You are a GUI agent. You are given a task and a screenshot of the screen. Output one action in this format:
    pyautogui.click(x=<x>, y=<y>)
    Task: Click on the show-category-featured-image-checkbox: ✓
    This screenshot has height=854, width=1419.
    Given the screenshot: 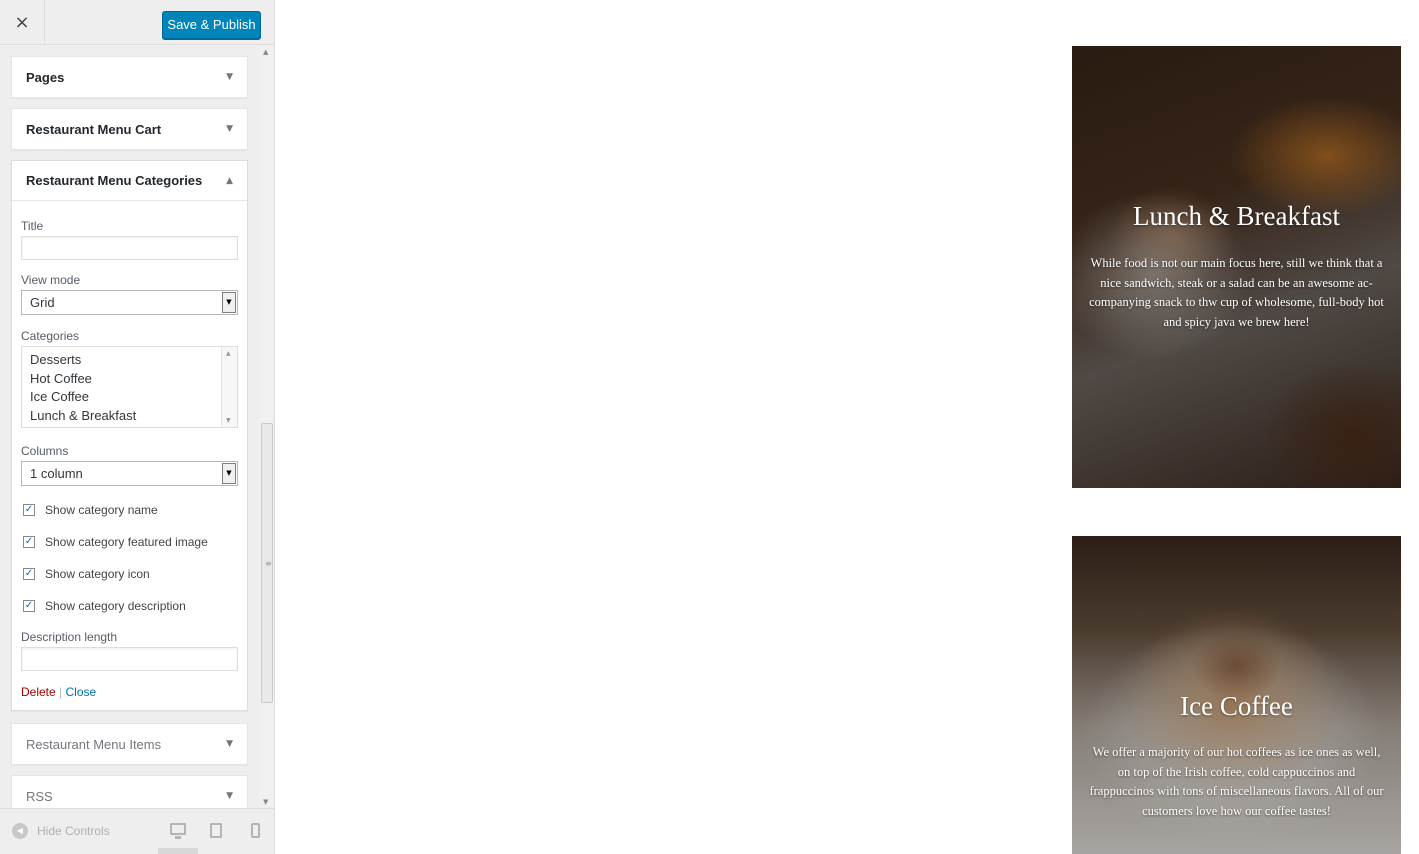 What is the action you would take?
    pyautogui.click(x=29, y=542)
    